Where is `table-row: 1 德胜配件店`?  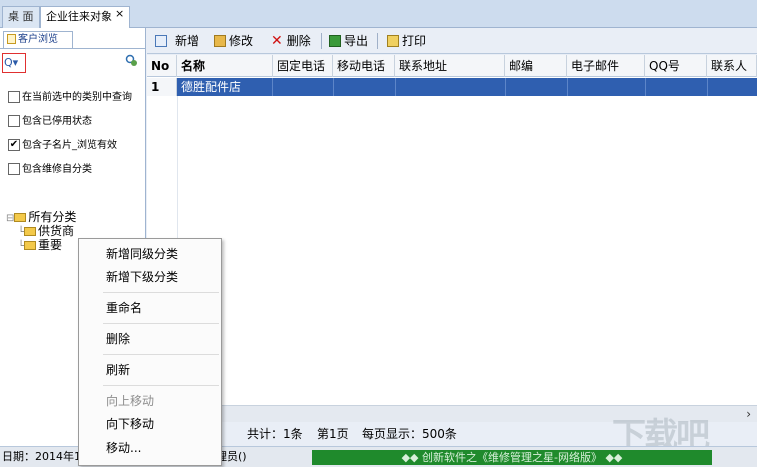
table-row: 1 德胜配件店 is located at coordinates (452, 87).